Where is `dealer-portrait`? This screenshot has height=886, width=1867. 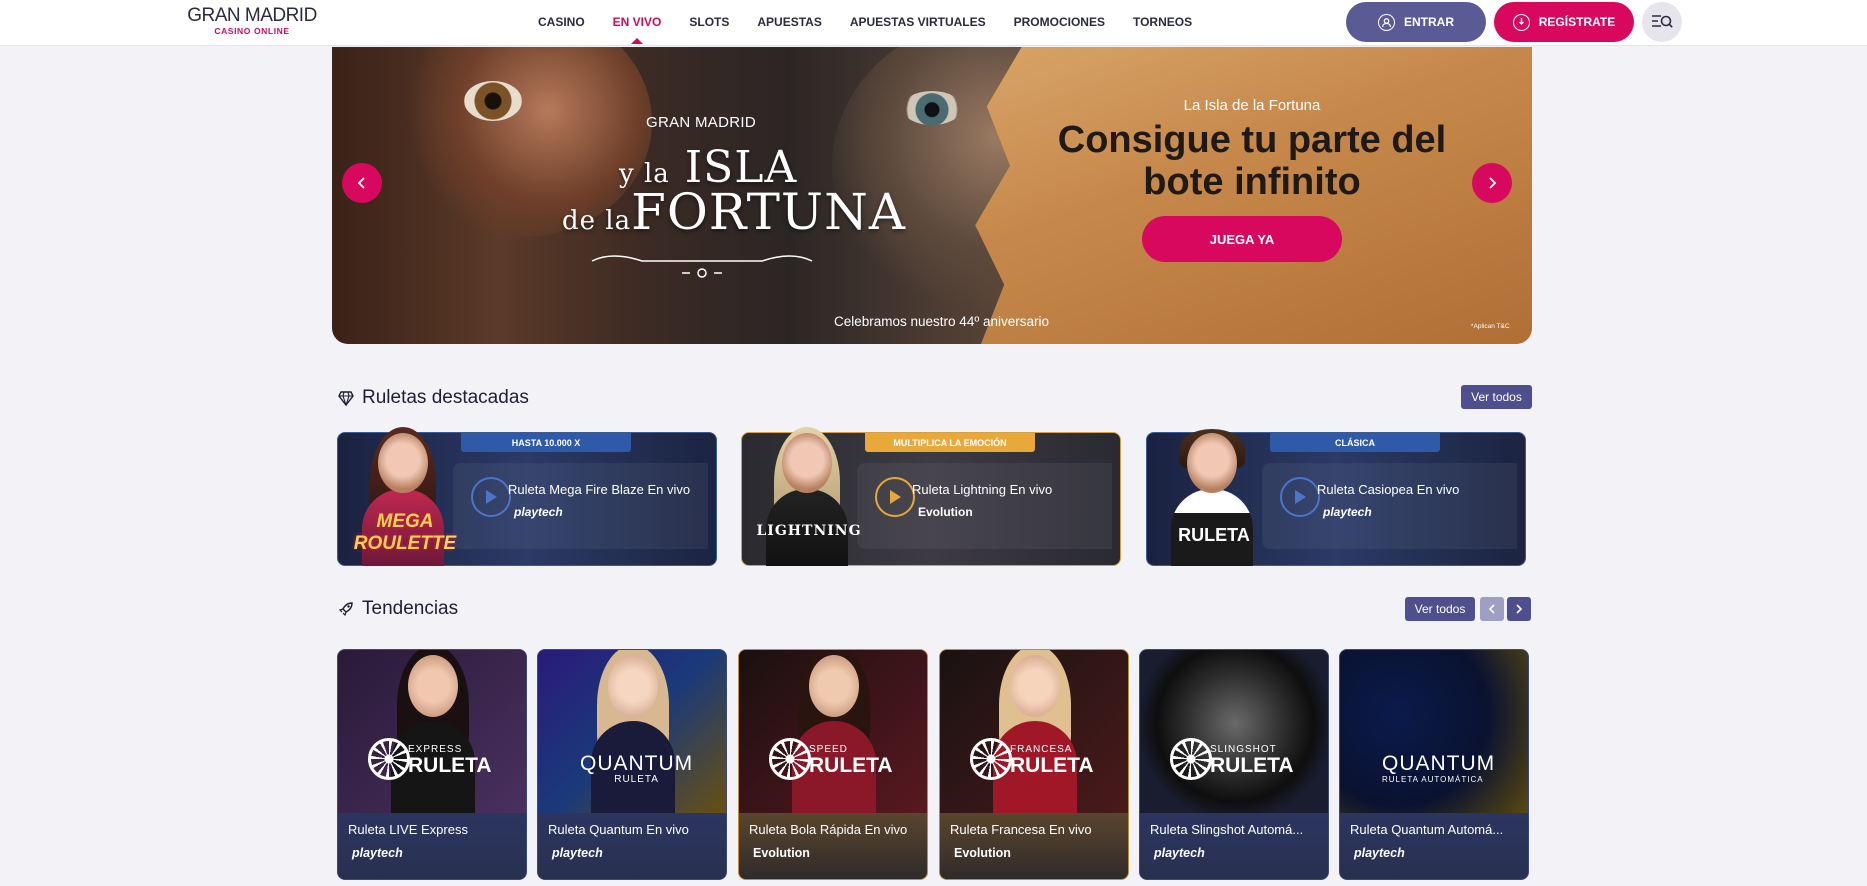
dealer-portrait is located at coordinates (807, 496).